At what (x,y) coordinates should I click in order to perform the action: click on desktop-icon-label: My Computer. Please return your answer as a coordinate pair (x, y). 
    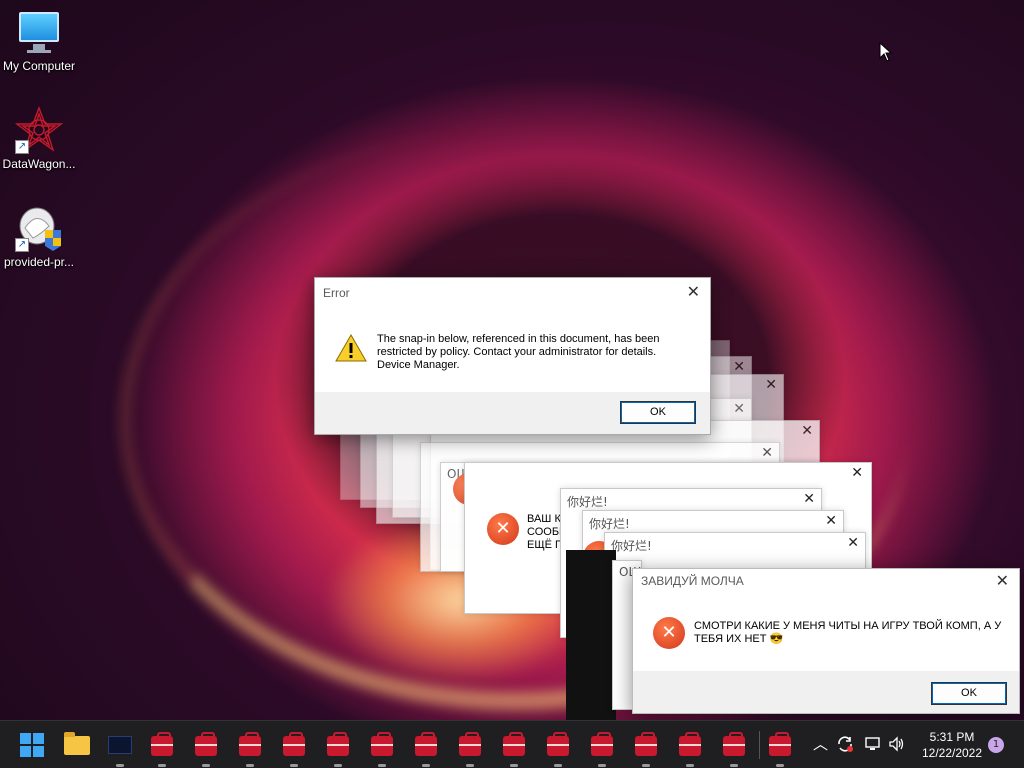
    Looking at the image, I should click on (39, 66).